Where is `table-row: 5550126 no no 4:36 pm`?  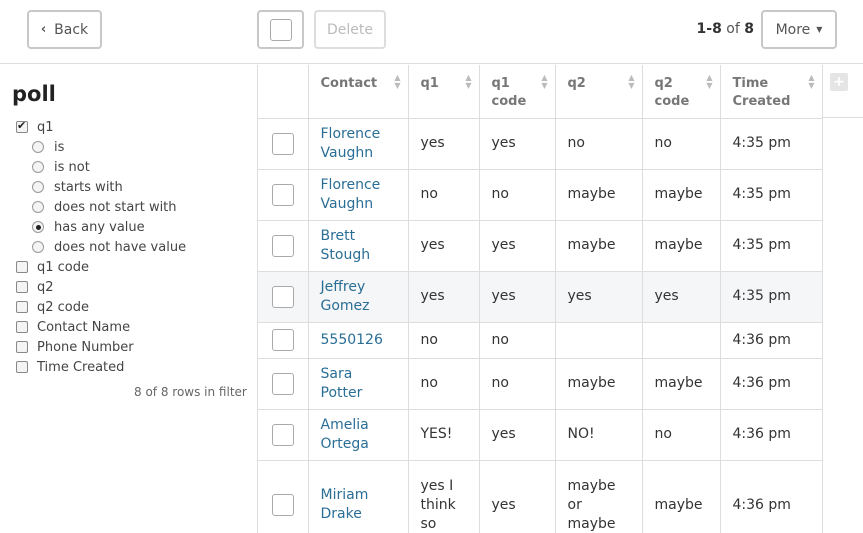 table-row: 5550126 no no 4:36 pm is located at coordinates (540, 340).